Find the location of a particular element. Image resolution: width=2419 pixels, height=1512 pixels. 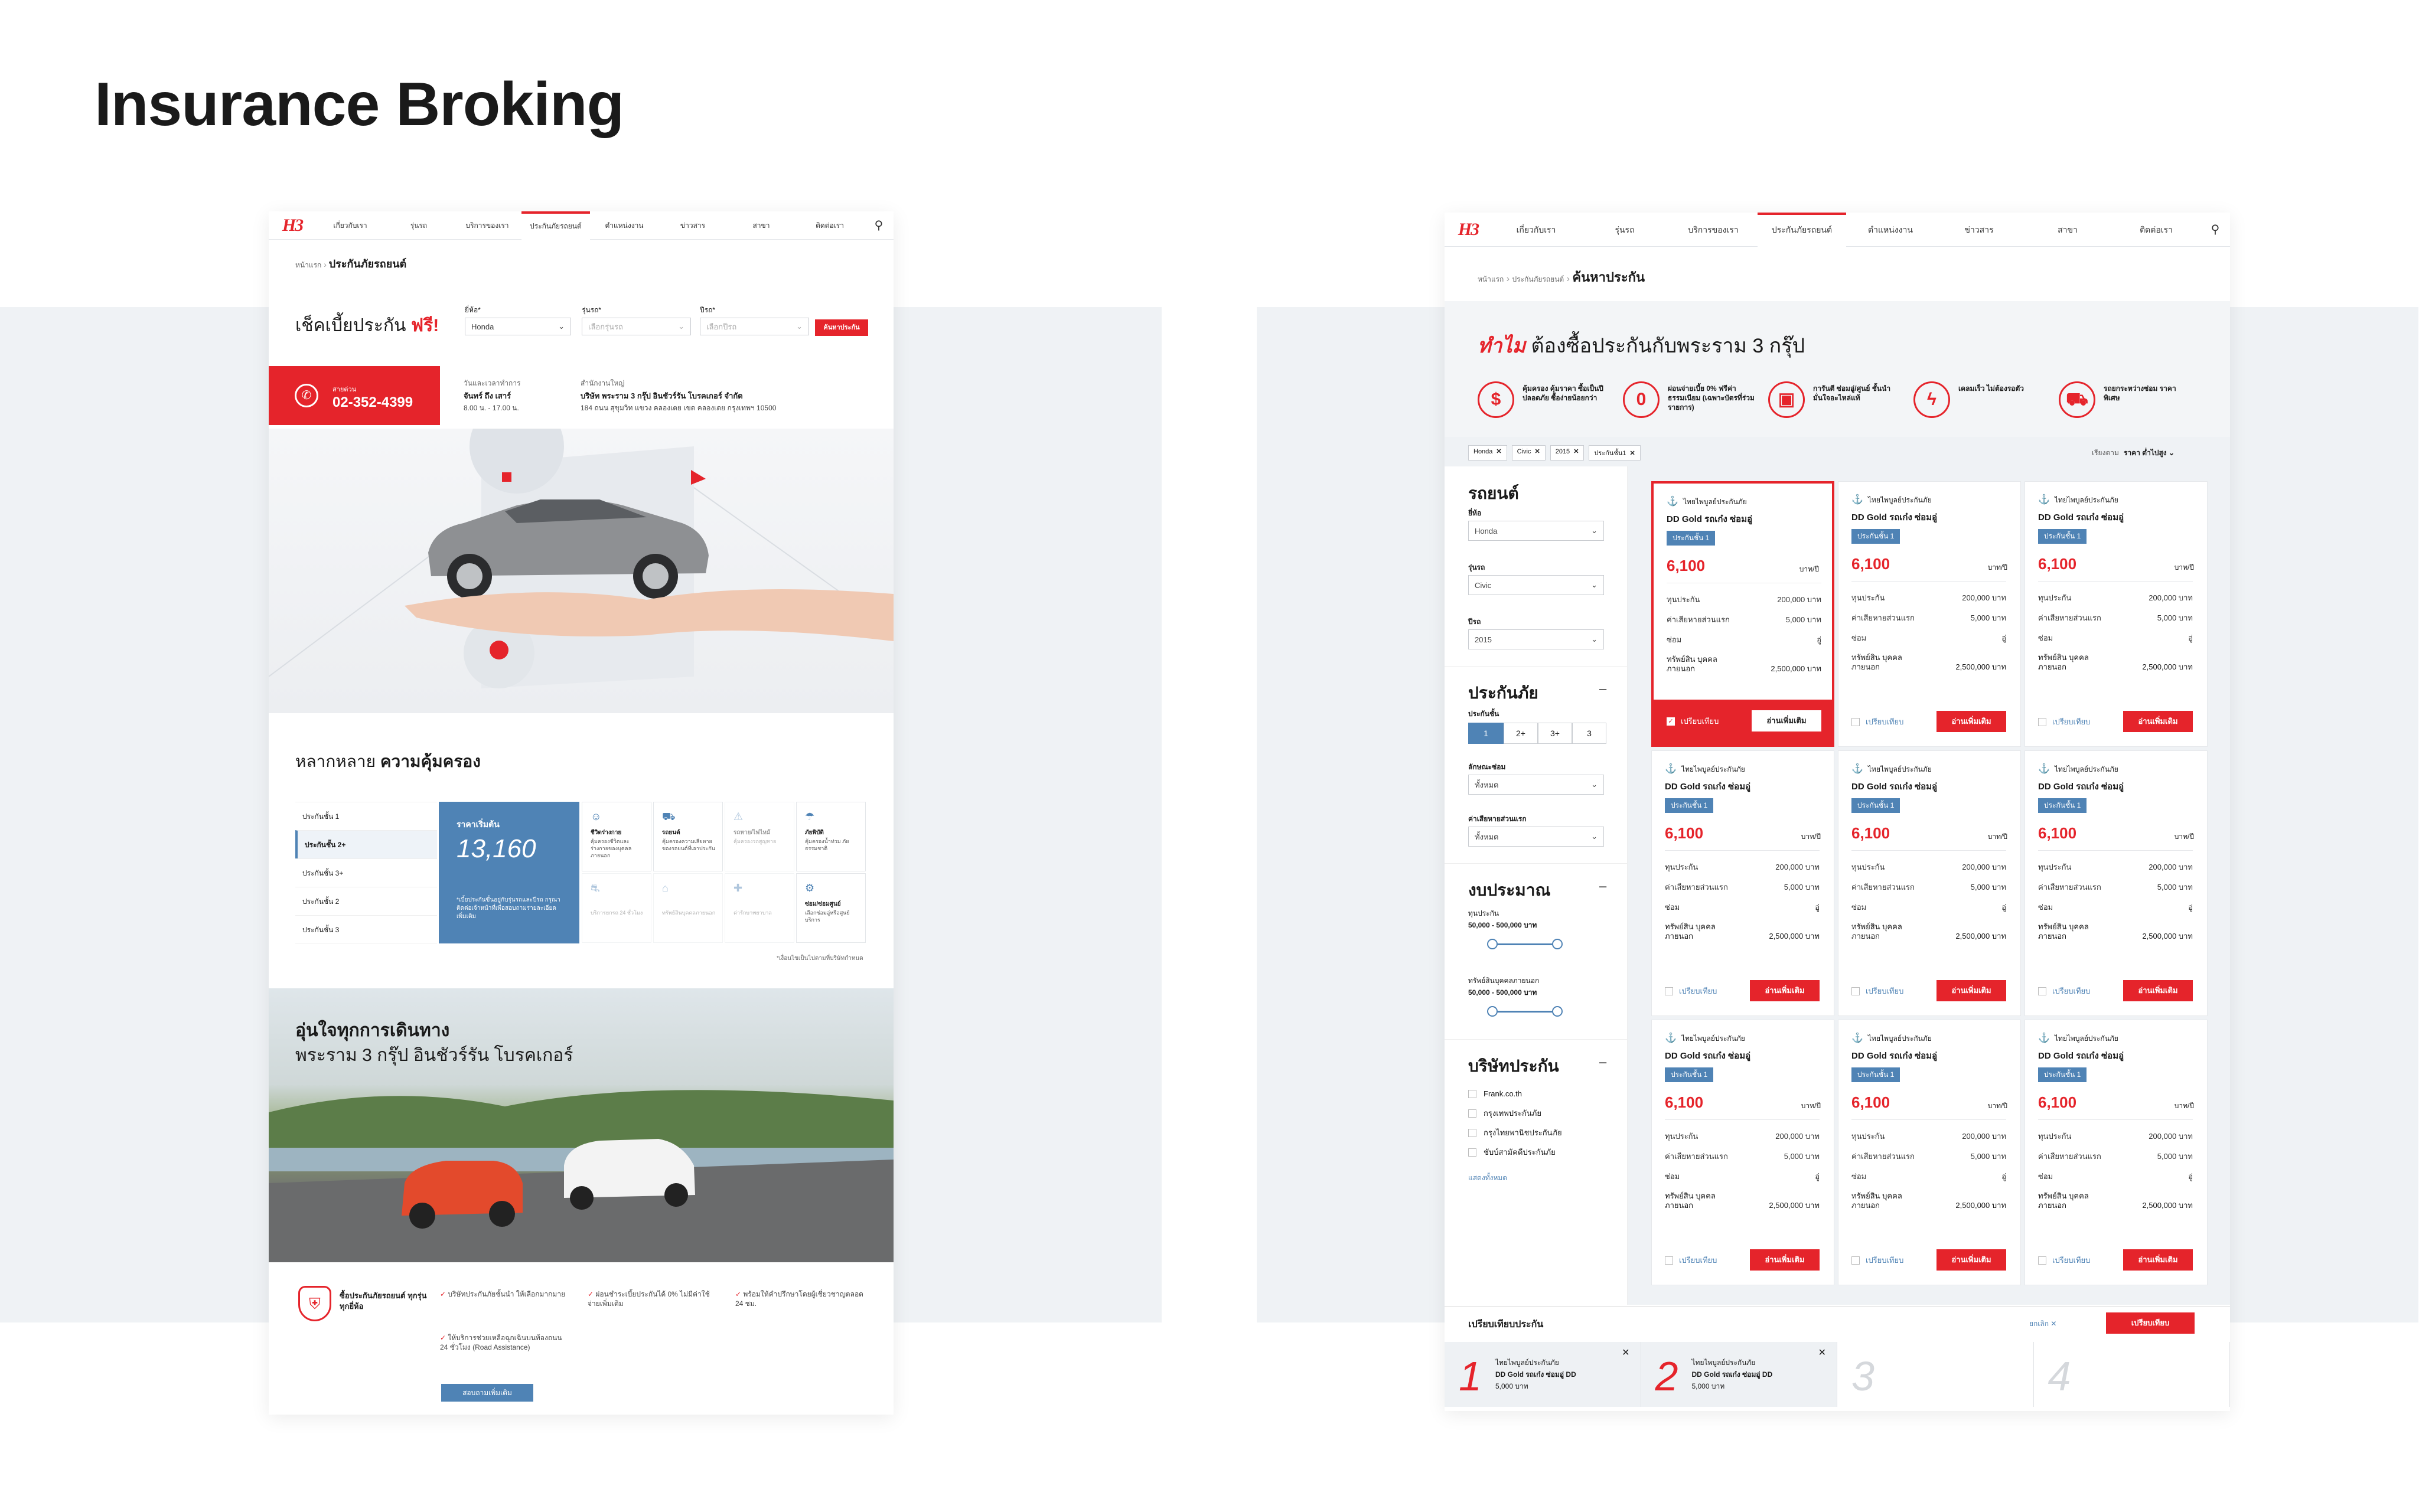

filter-chip: Honda ✕ is located at coordinates (1487, 453).